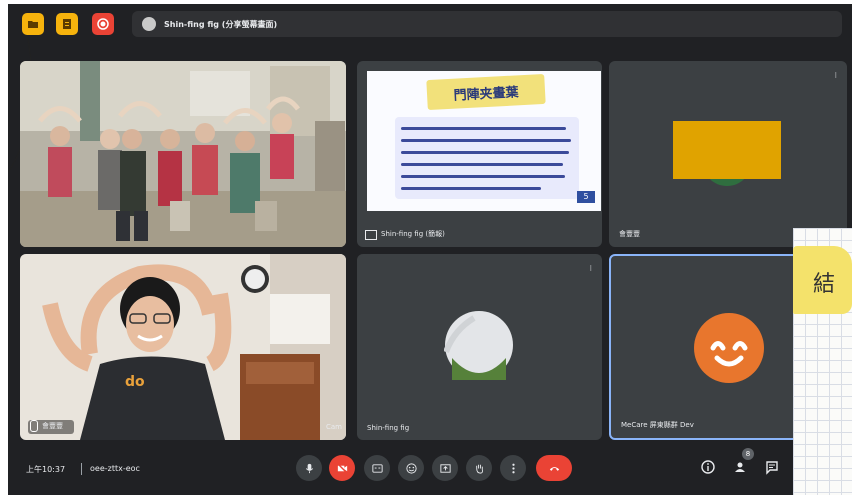 This screenshot has width=852, height=495. Describe the element at coordinates (727, 150) in the screenshot. I see `redaction-box` at that location.